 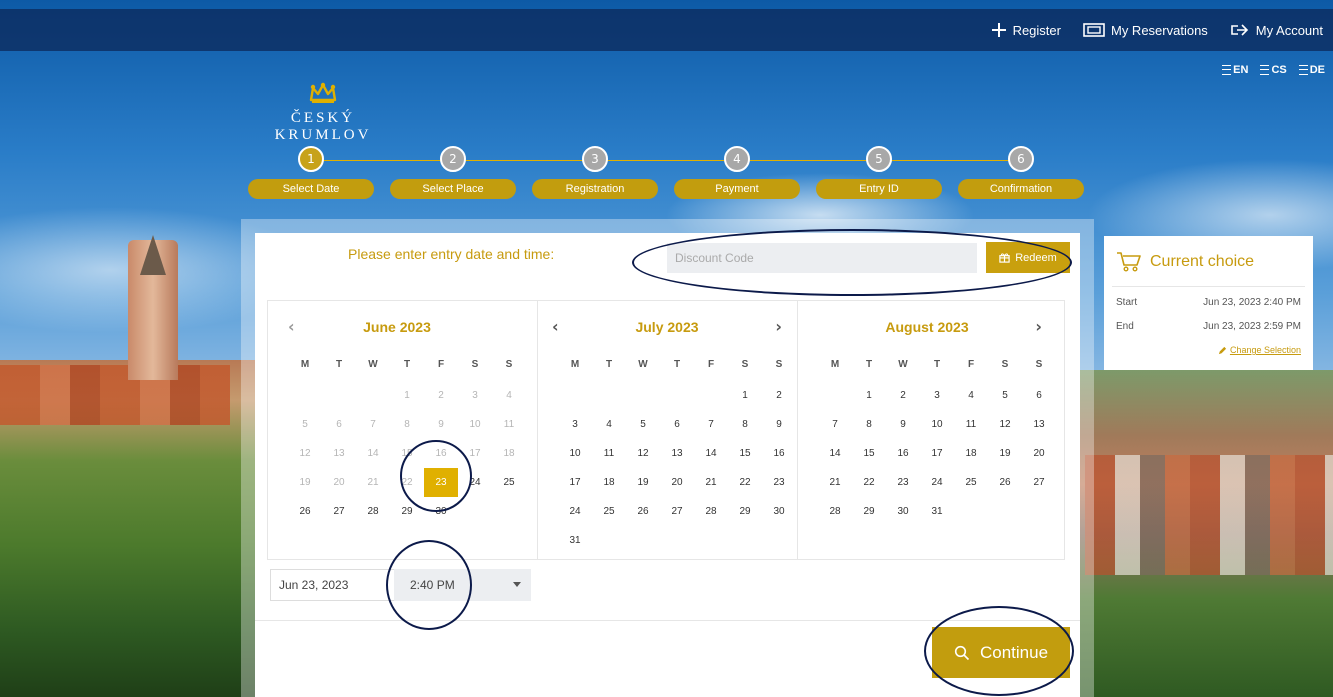 What do you see at coordinates (332, 585) in the screenshot?
I see `date-field: Jun 23, 2023` at bounding box center [332, 585].